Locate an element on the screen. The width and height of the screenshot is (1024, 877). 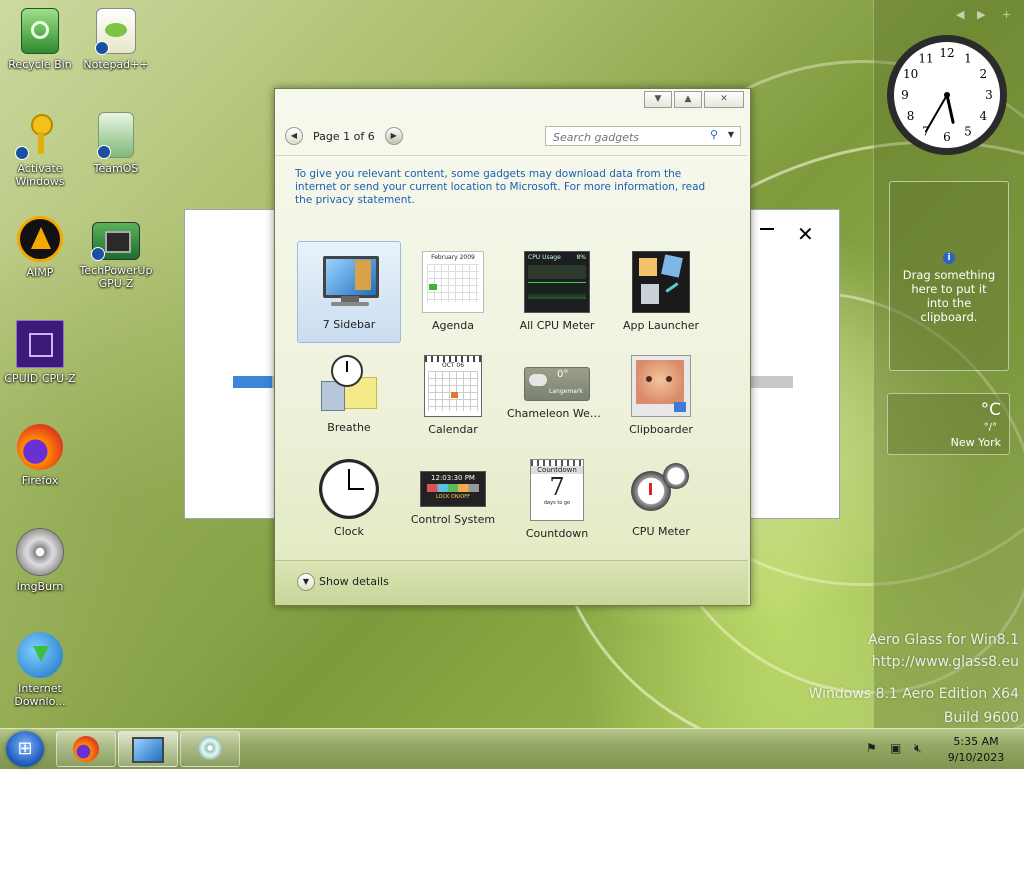
desktop-icon-teamos: TeamOS is located at coordinates (116, 143).